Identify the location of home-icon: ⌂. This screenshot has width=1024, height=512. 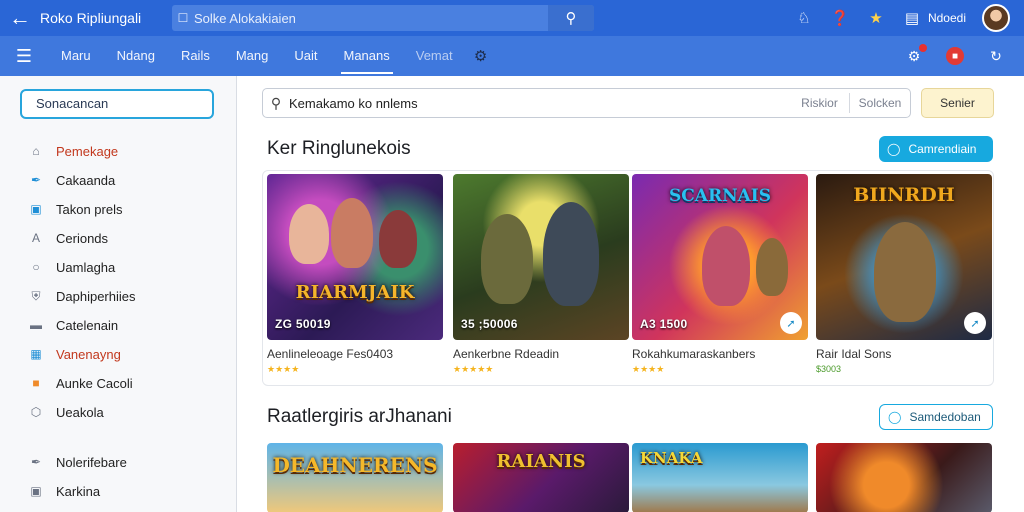
(36, 151).